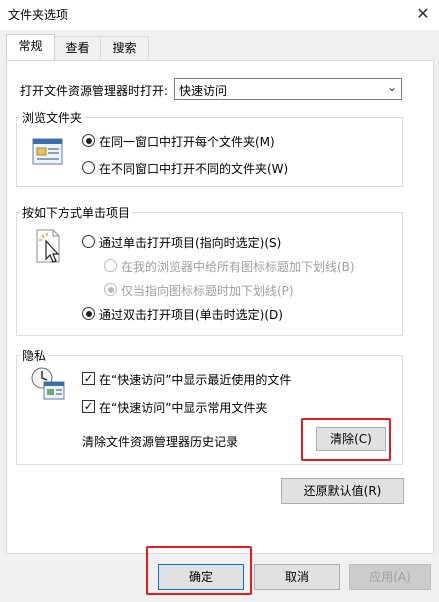 This screenshot has height=602, width=439. I want to click on chevron-down-icon: ⌄, so click(391, 87).